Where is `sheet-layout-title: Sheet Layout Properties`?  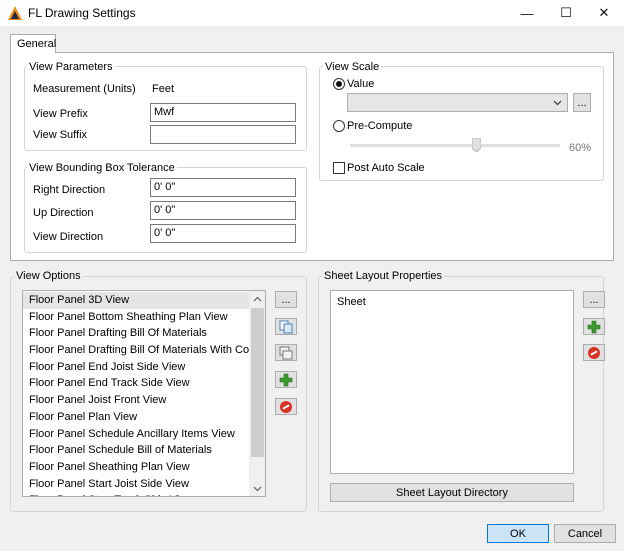 sheet-layout-title: Sheet Layout Properties is located at coordinates (383, 276).